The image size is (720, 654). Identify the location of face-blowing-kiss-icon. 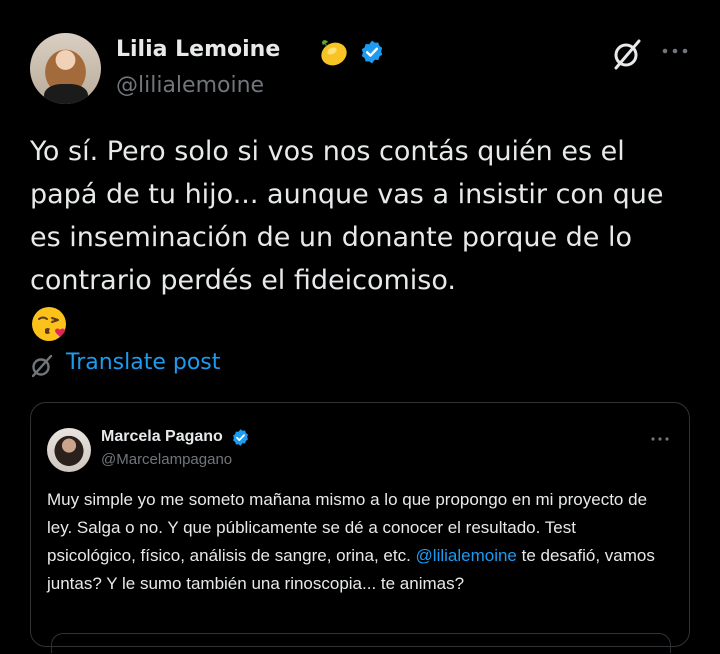
(49, 324).